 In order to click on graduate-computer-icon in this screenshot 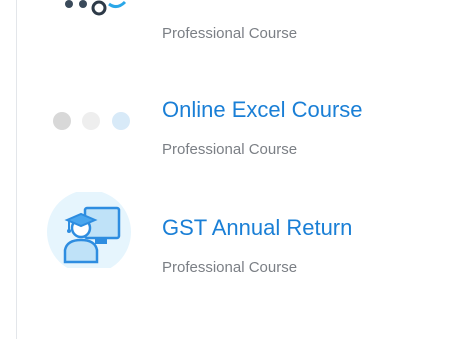, I will do `click(90, 232)`.